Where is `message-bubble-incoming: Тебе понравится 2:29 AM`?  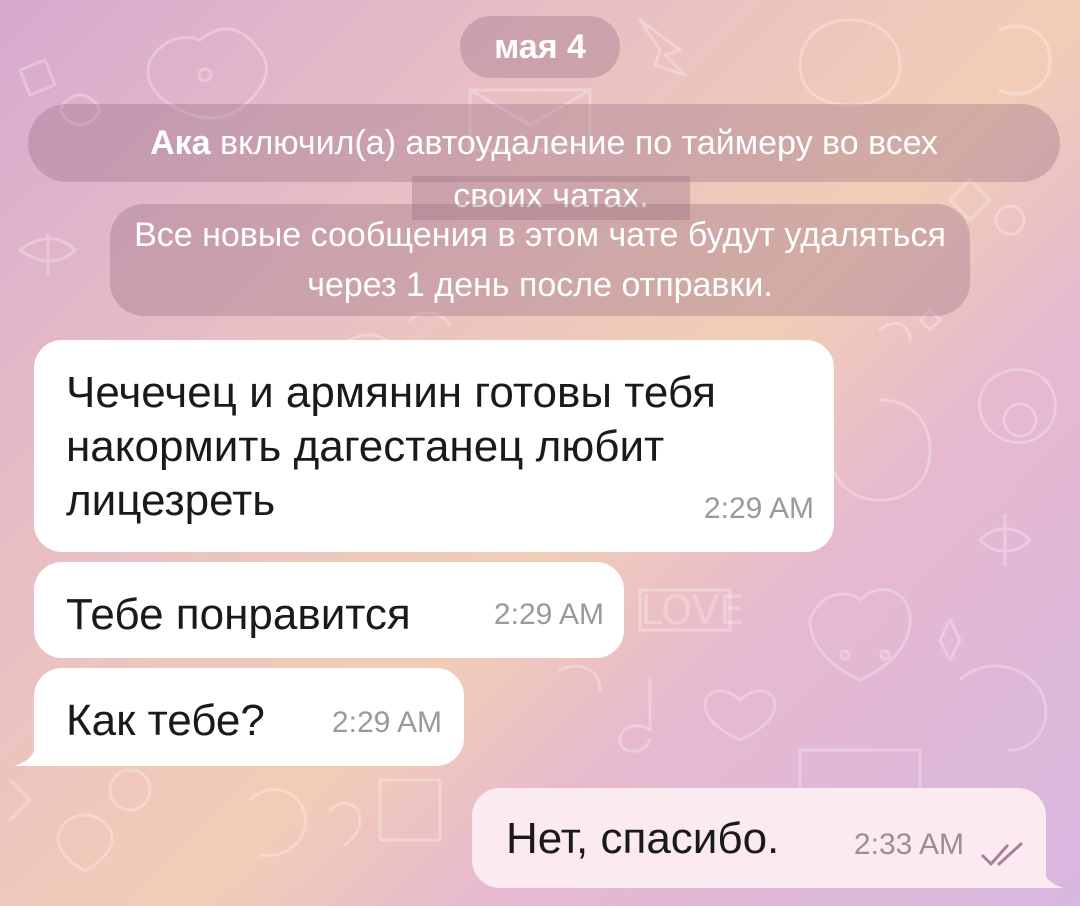
message-bubble-incoming: Тебе понравится 2:29 AM is located at coordinates (329, 610).